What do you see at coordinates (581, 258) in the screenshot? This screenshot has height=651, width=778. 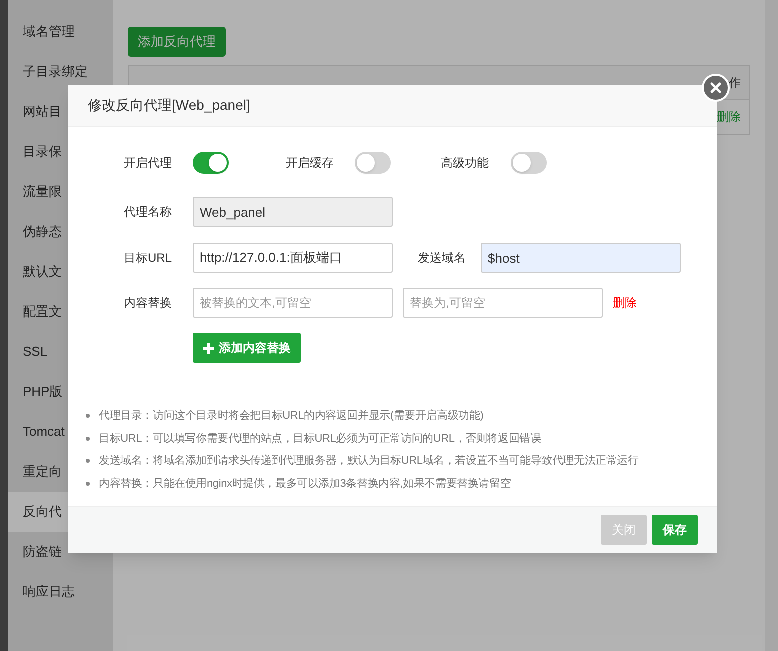 I see `text-field: $host` at bounding box center [581, 258].